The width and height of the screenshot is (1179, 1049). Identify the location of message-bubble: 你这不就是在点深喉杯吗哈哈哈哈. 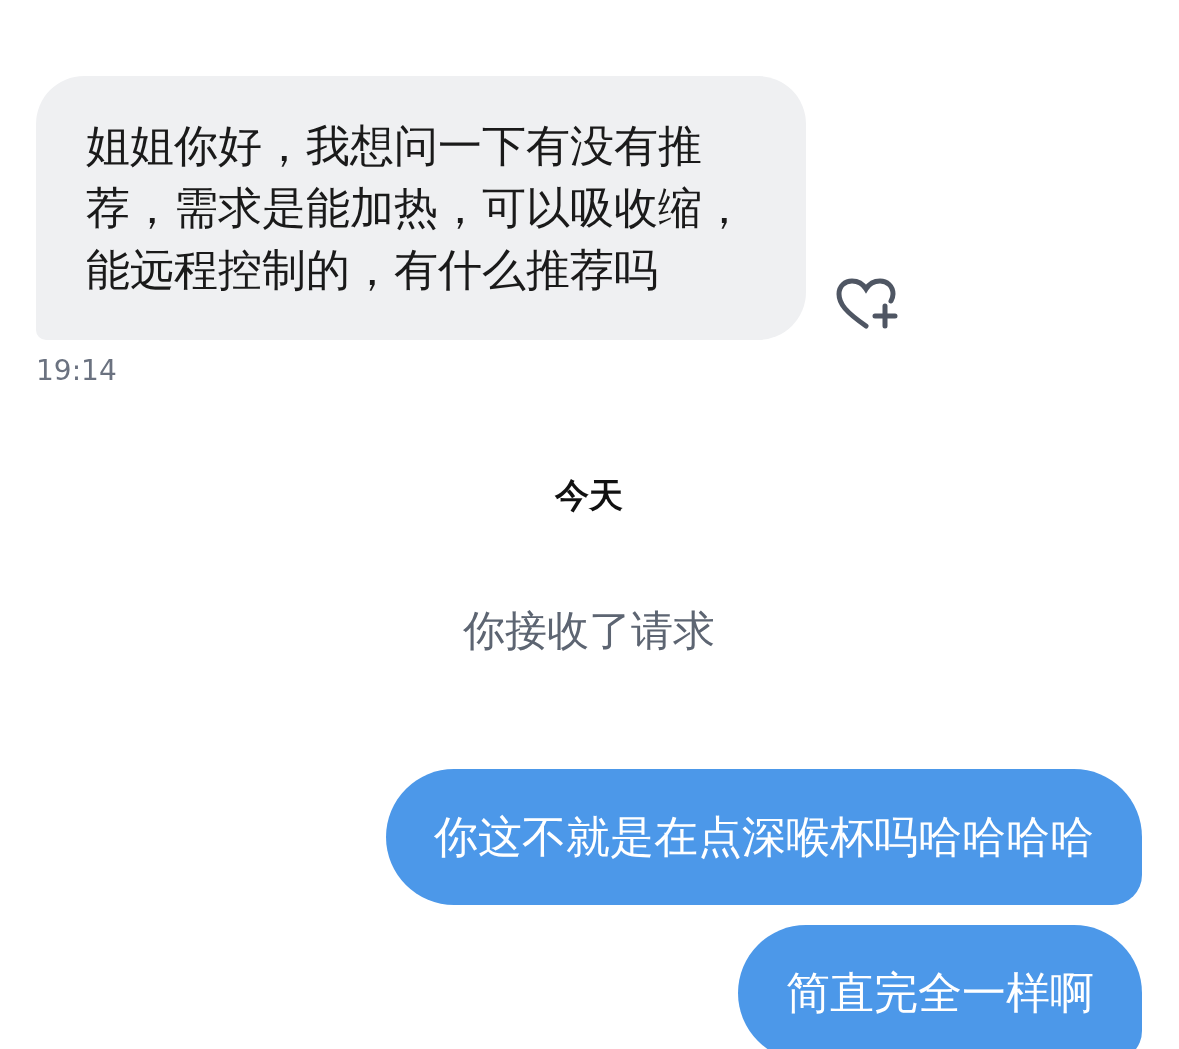
(764, 837).